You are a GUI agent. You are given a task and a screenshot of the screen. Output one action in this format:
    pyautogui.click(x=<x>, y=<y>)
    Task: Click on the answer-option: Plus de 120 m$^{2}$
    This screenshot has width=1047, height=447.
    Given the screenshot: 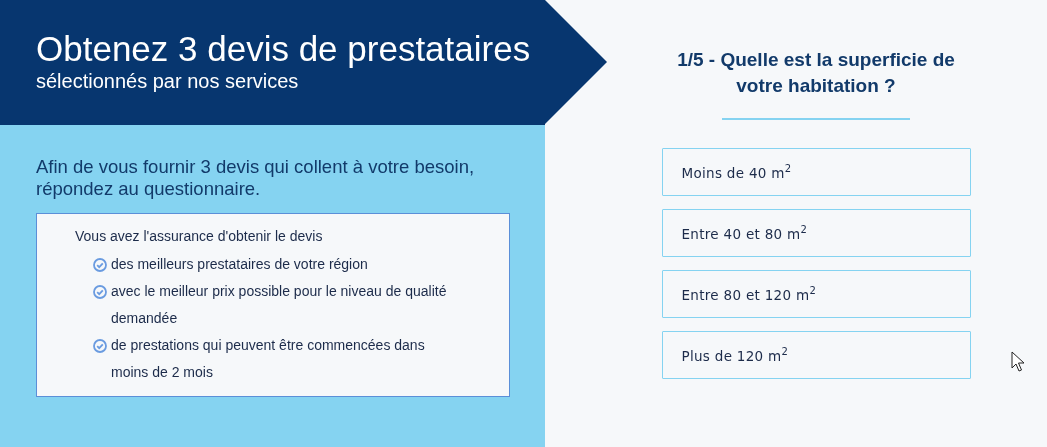 What is the action you would take?
    pyautogui.click(x=816, y=355)
    